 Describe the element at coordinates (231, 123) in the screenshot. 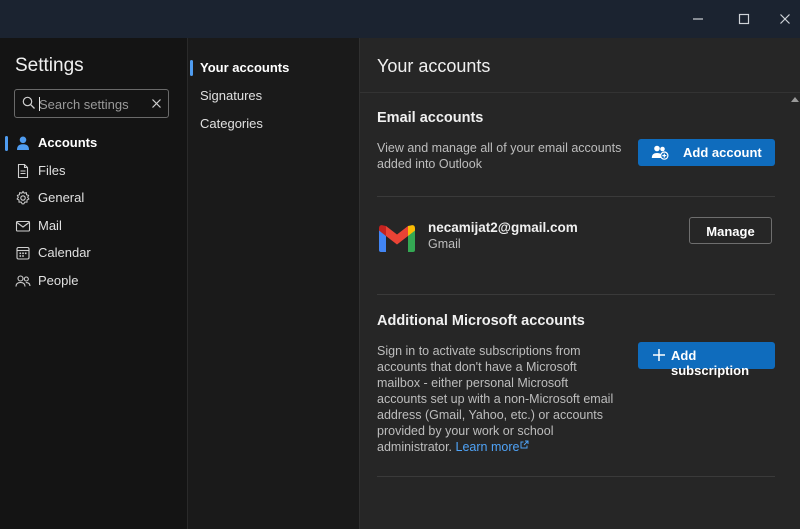

I see `subnav-label: Categories` at that location.